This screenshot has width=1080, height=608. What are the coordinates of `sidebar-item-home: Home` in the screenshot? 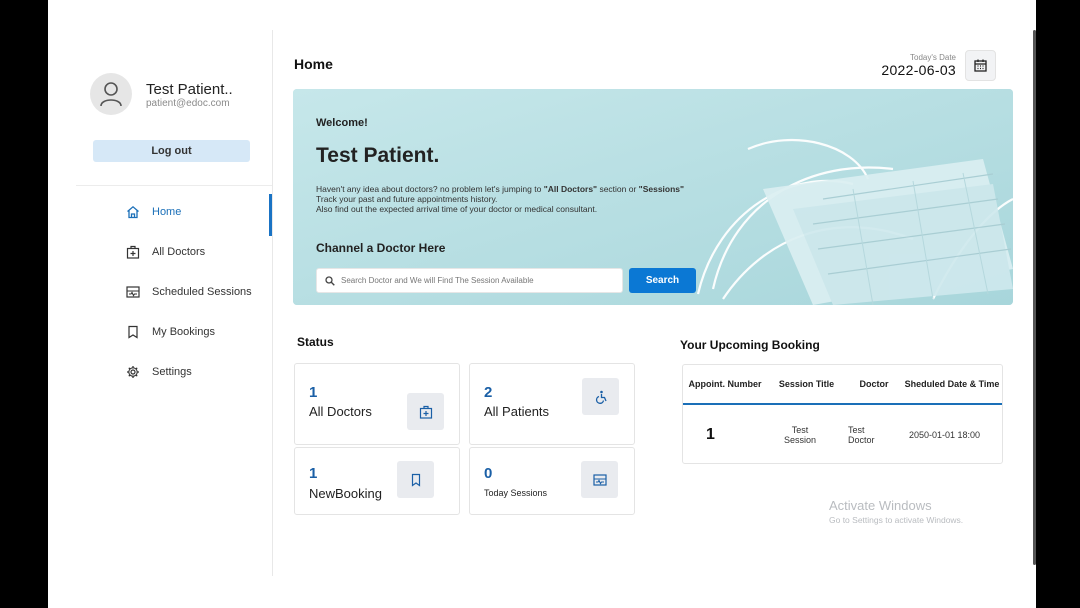 It's located at (160, 215).